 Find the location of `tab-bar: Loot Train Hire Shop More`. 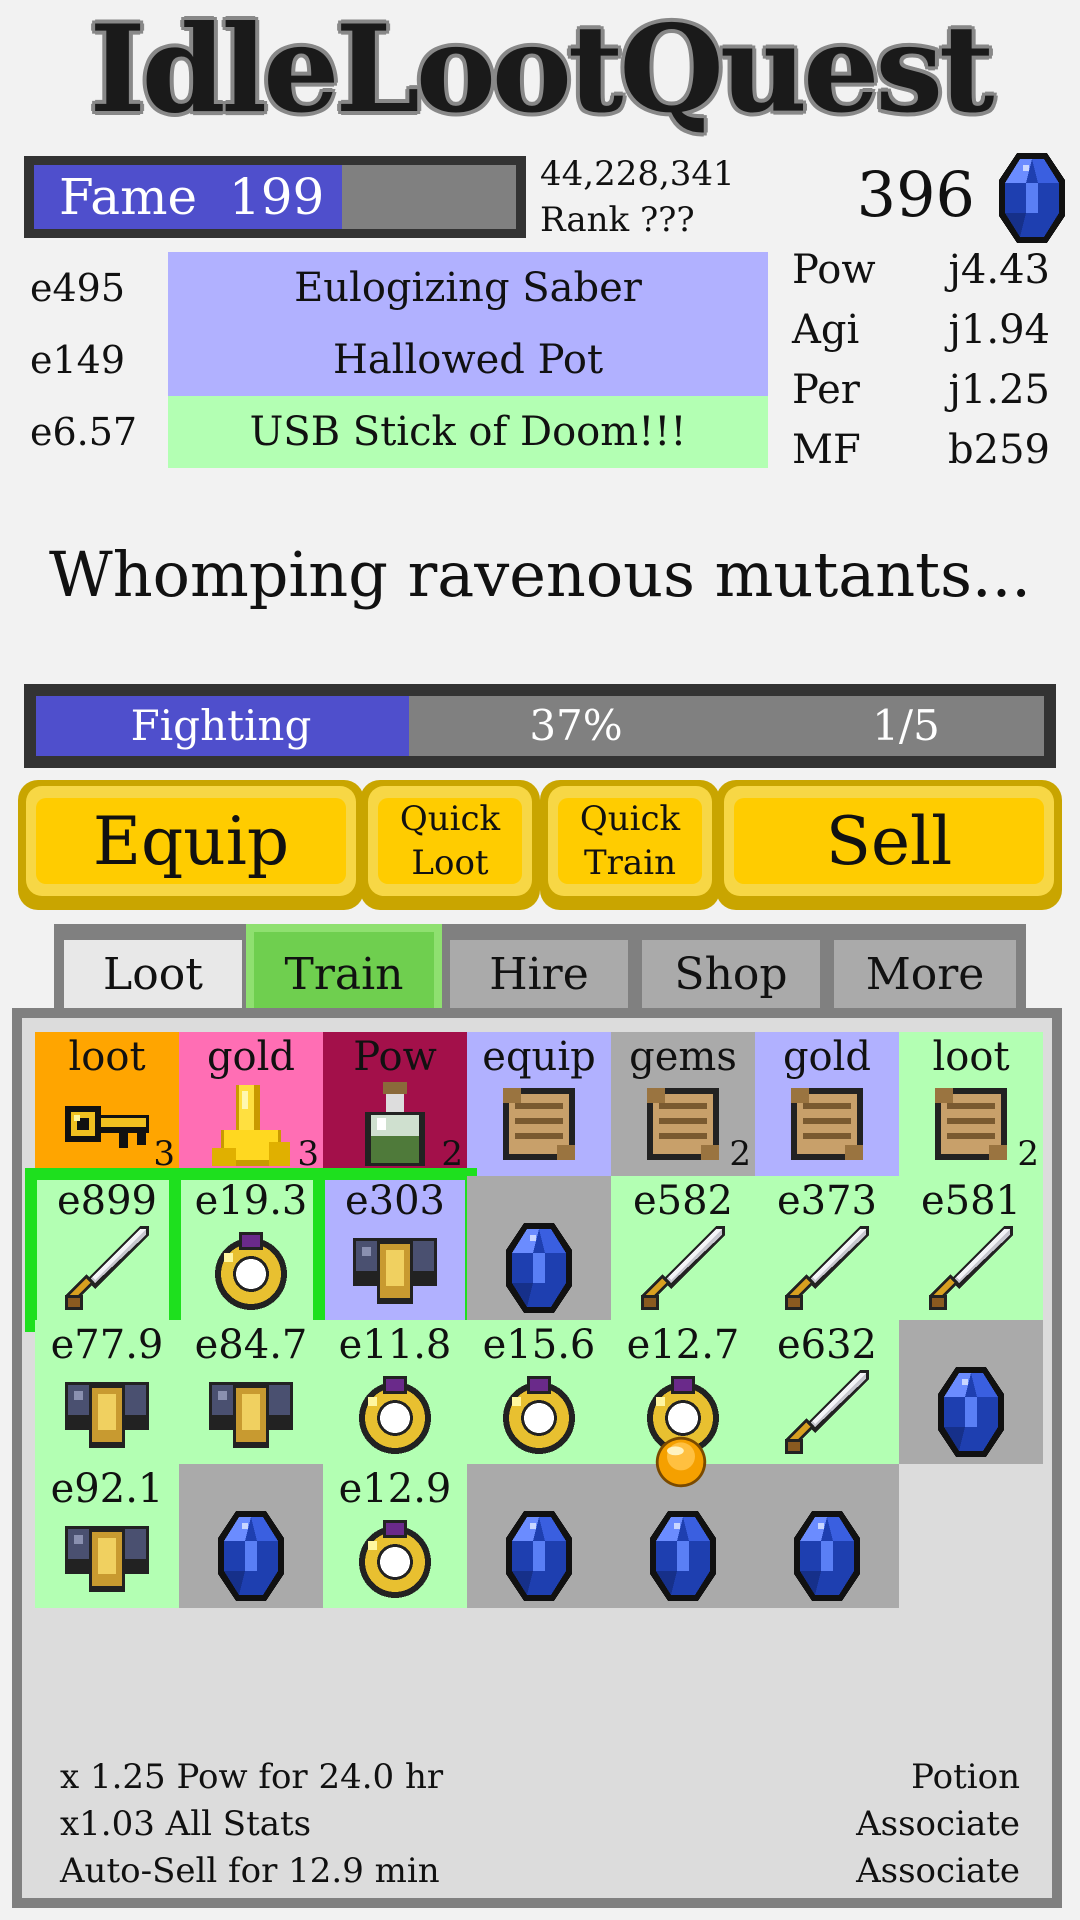

tab-bar: Loot Train Hire Shop More is located at coordinates (540, 975).